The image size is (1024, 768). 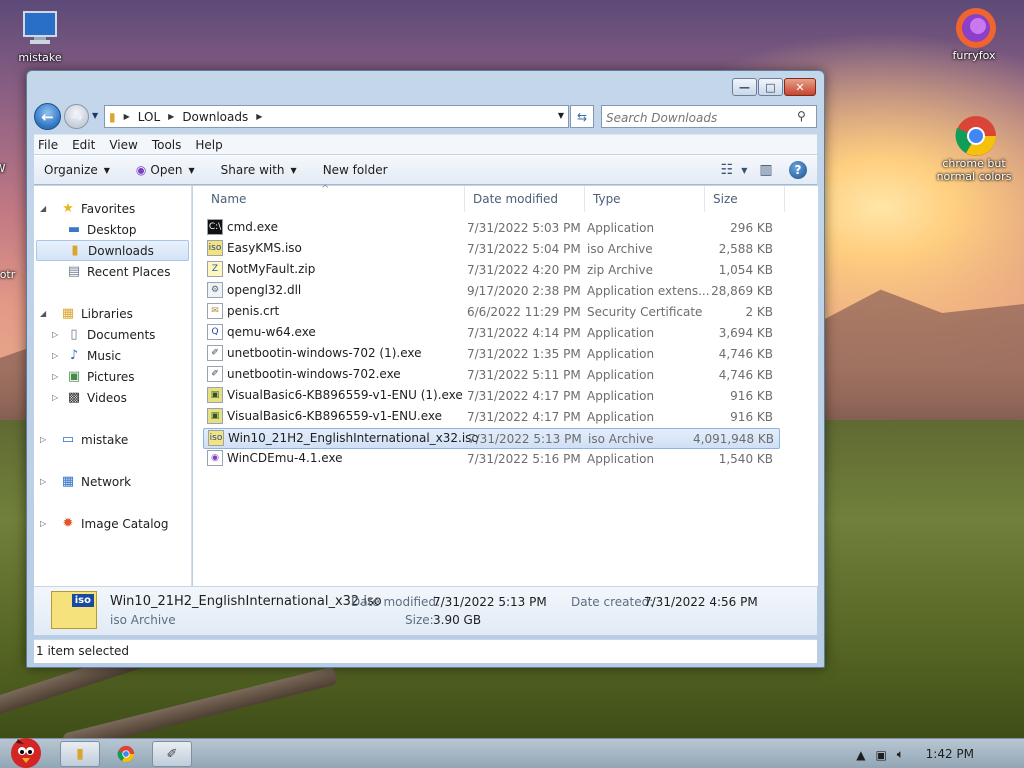 I want to click on nav-desktop: ▬ Desktop, so click(x=112, y=229).